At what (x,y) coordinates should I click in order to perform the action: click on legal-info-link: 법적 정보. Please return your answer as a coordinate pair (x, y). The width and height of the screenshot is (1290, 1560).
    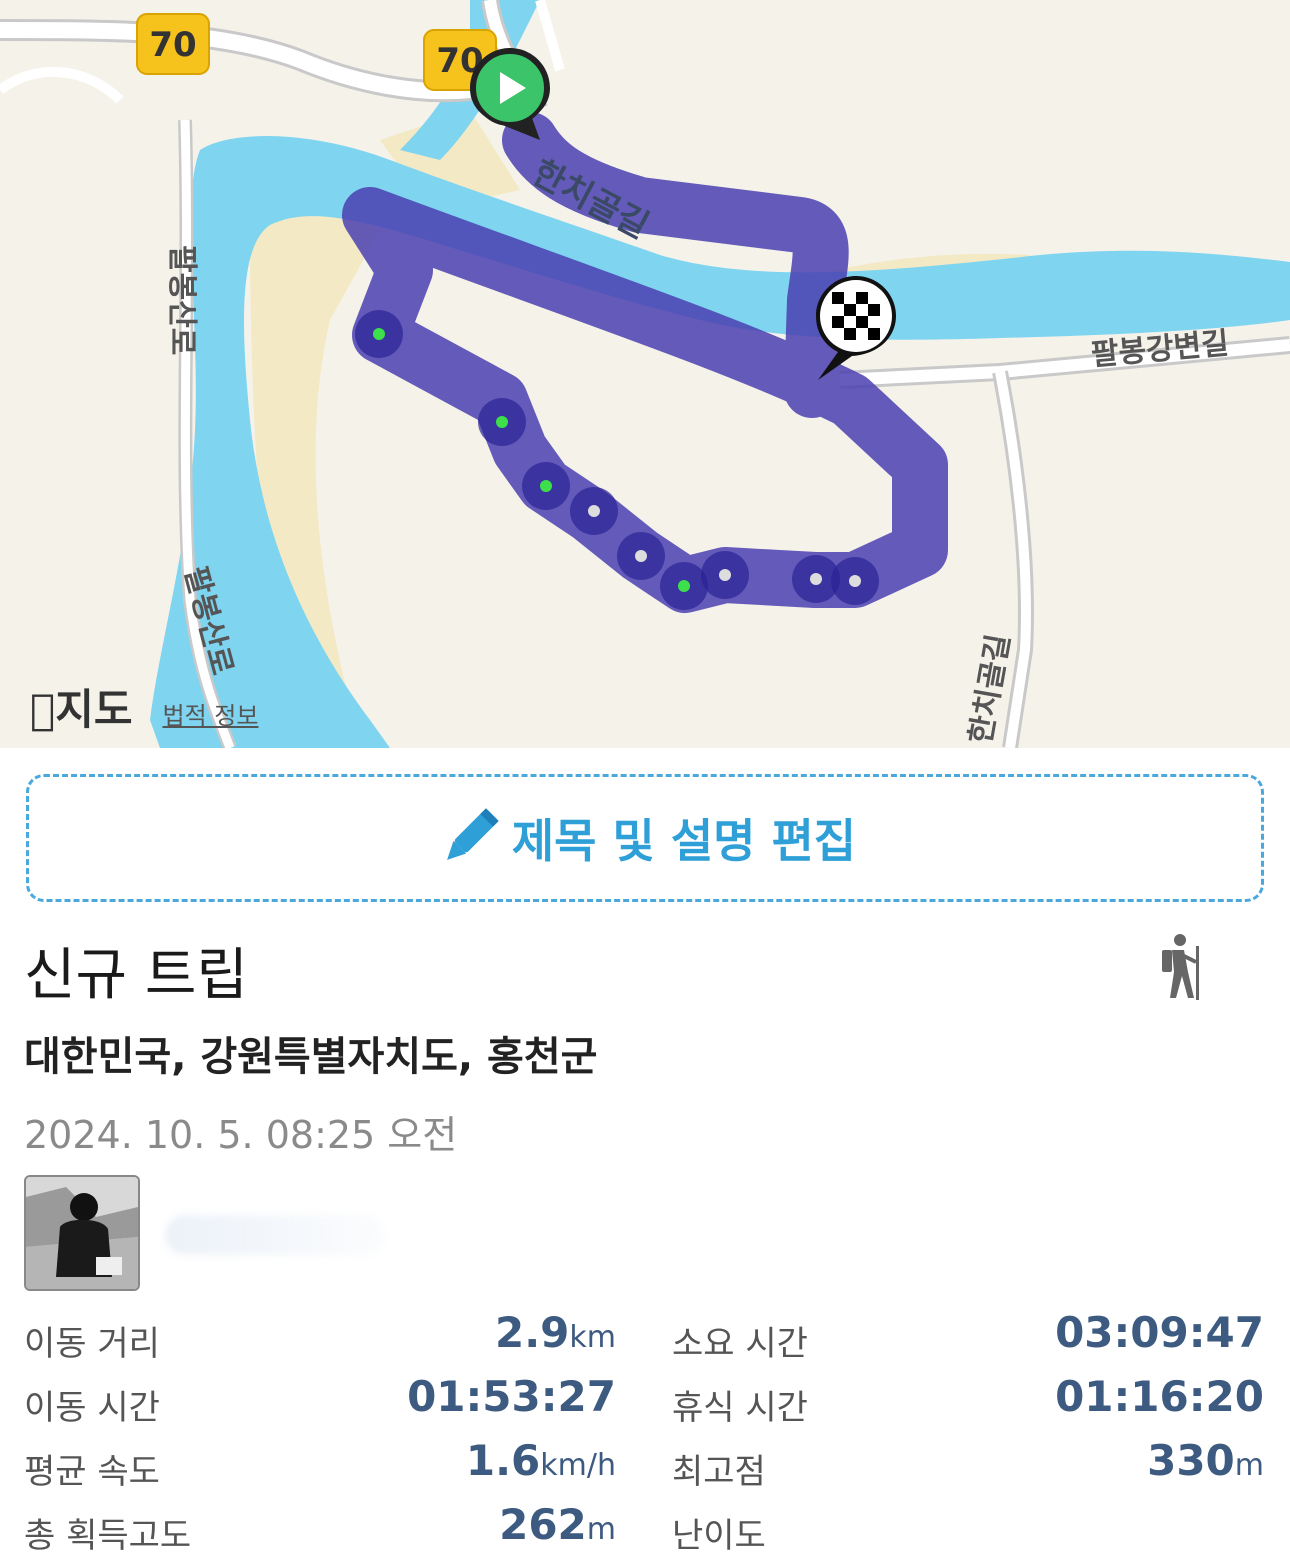
    Looking at the image, I should click on (211, 713).